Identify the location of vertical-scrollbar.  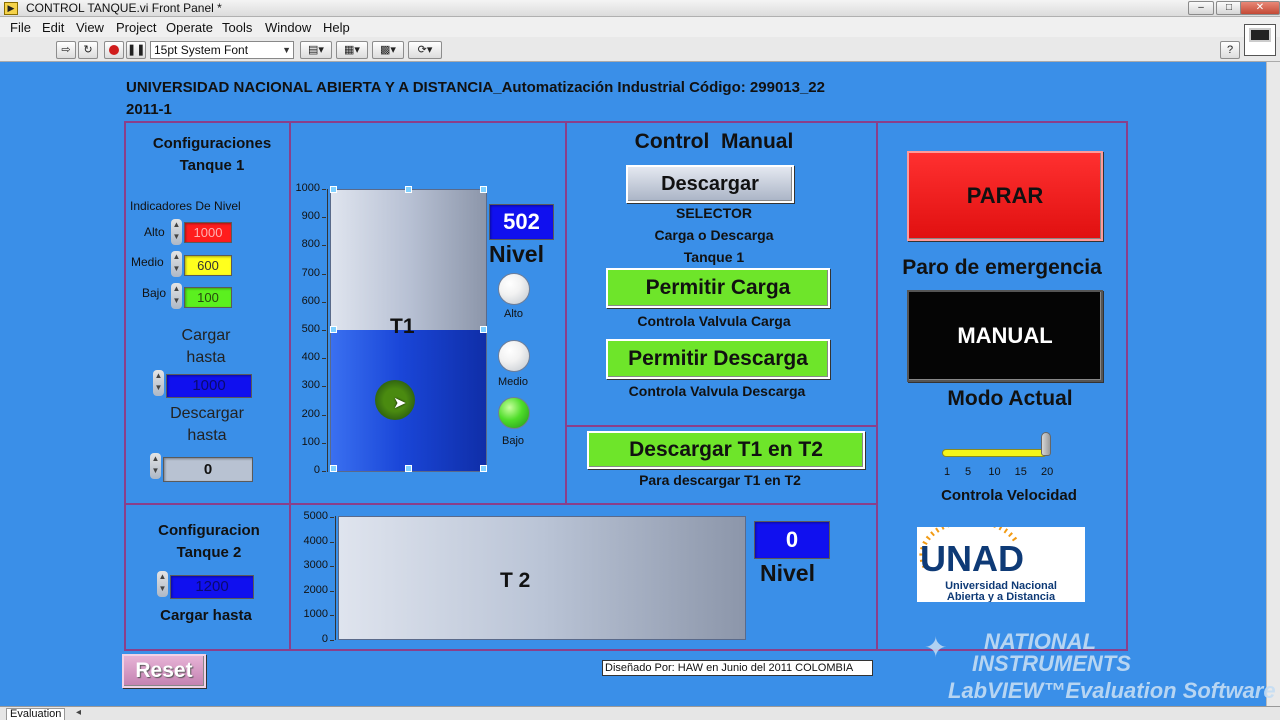
(1273, 384).